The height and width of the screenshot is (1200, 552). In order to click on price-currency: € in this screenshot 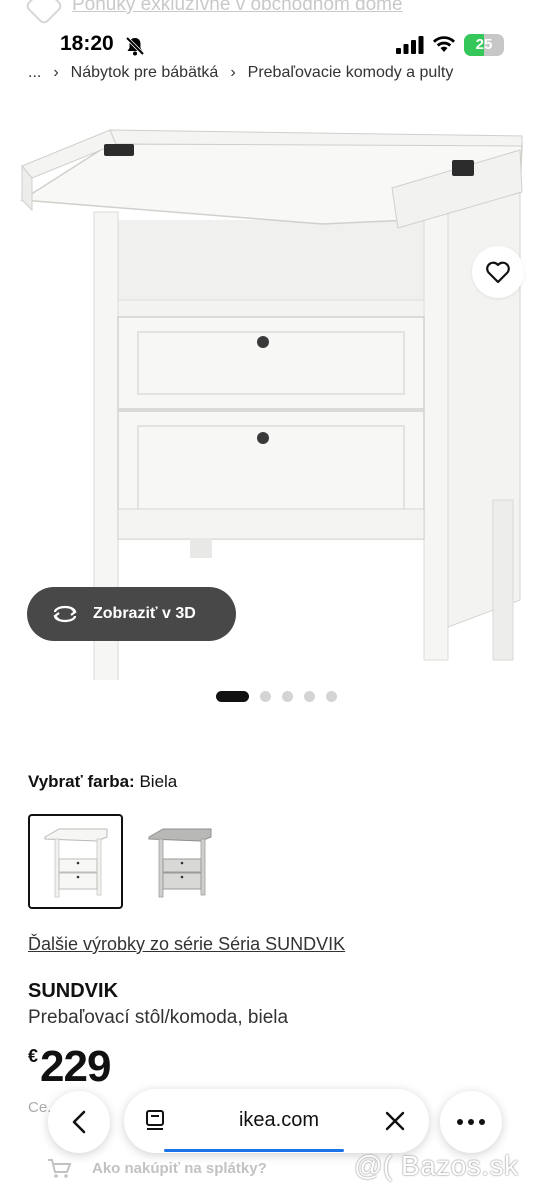, I will do `click(33, 1056)`.